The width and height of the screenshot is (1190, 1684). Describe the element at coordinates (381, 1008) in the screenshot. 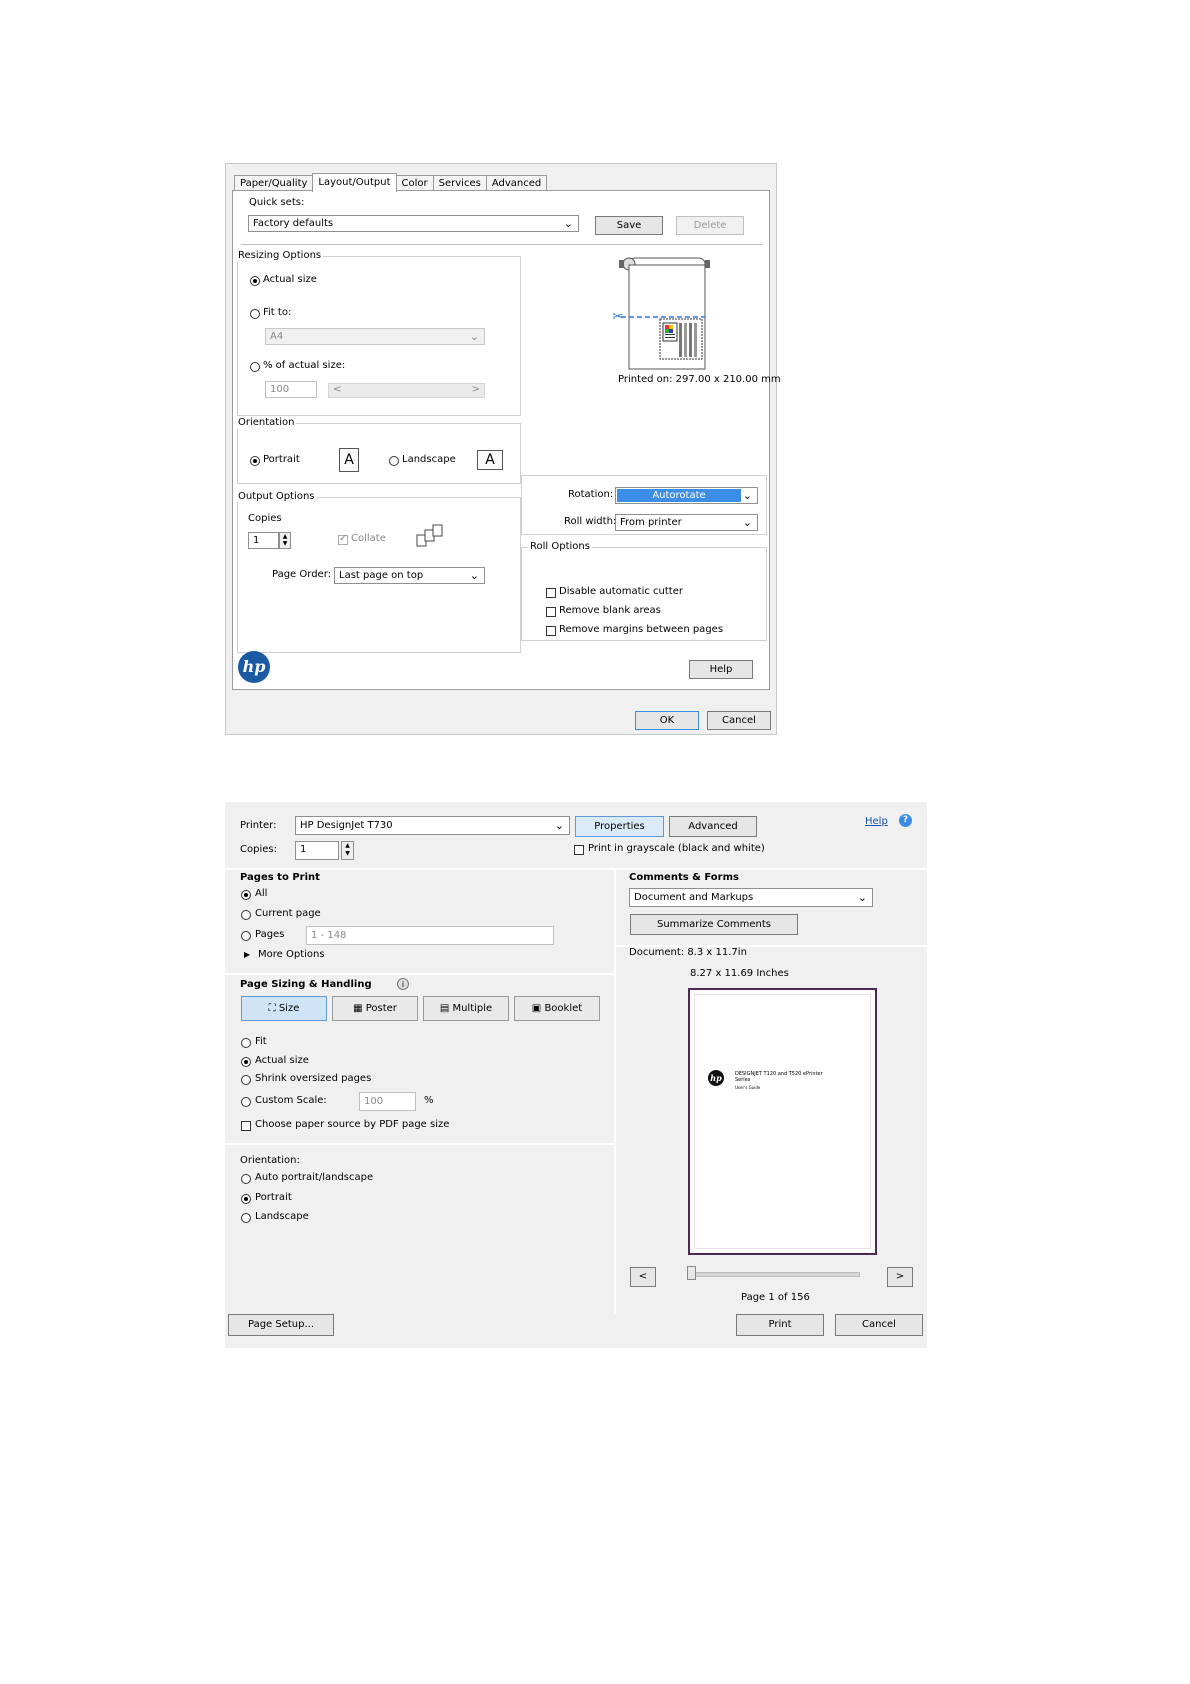

I see `poster-mode-label: Poster` at that location.